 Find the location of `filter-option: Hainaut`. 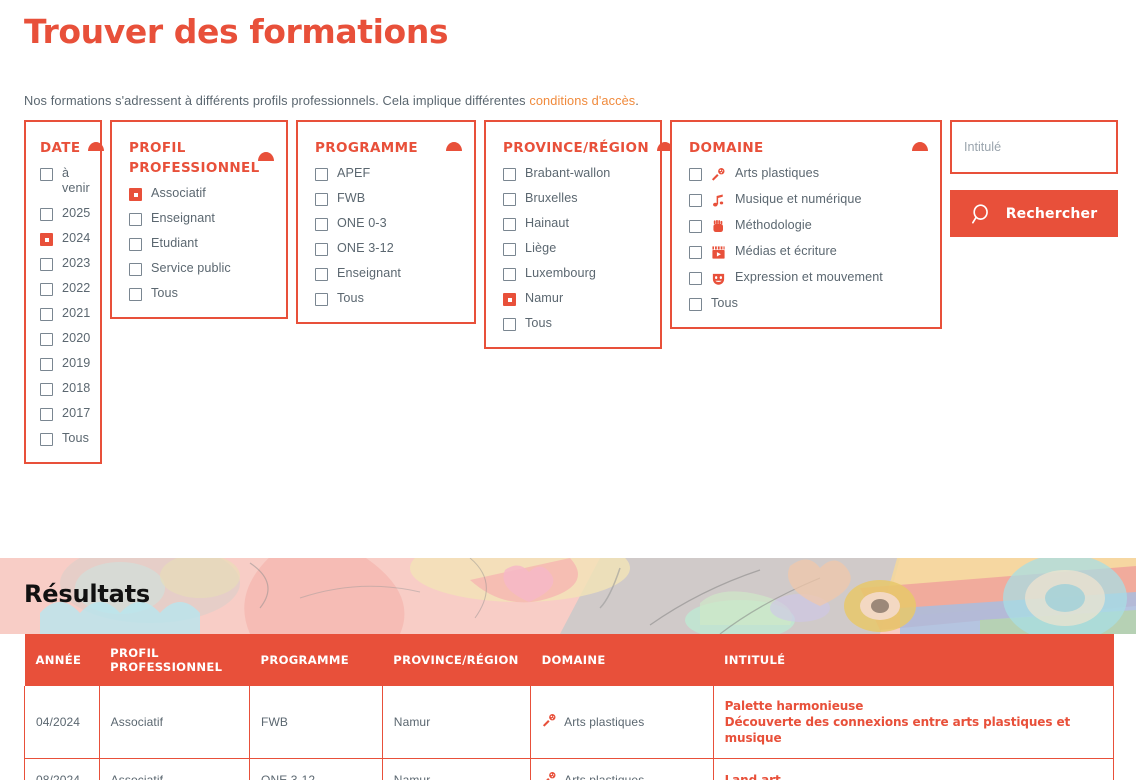

filter-option: Hainaut is located at coordinates (576, 223).